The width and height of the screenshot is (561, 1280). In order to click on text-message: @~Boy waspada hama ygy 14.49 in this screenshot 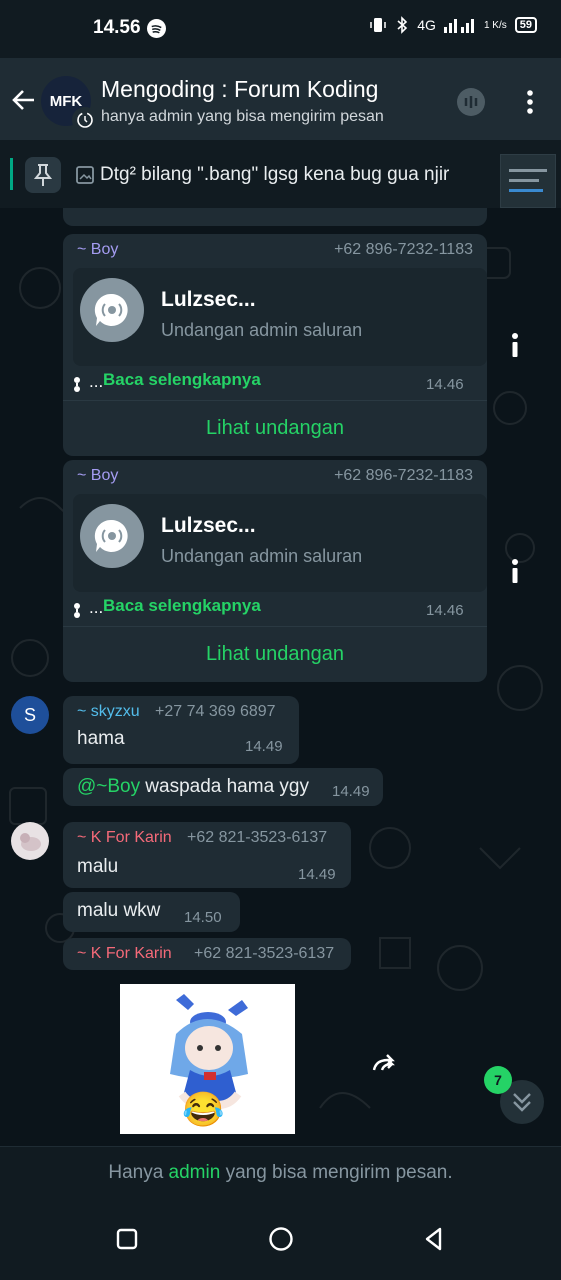, I will do `click(223, 787)`.